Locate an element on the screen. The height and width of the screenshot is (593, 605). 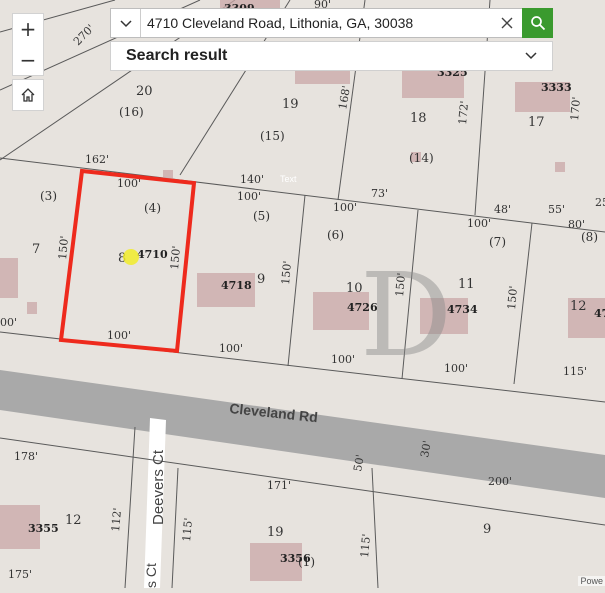
address-label: 4718 is located at coordinates (236, 285).